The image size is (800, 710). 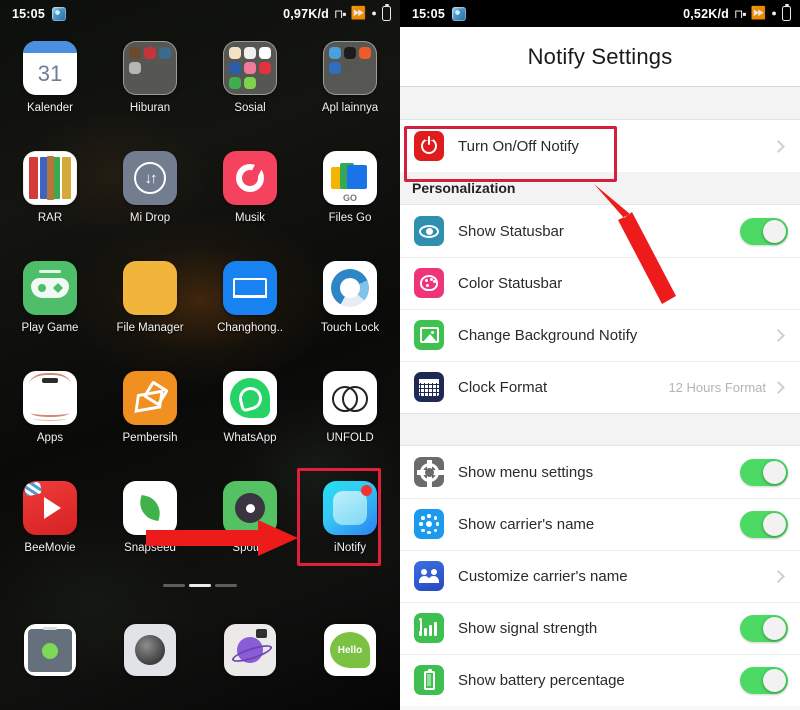 I want to click on toggle-show-battery-percentage, so click(x=764, y=680).